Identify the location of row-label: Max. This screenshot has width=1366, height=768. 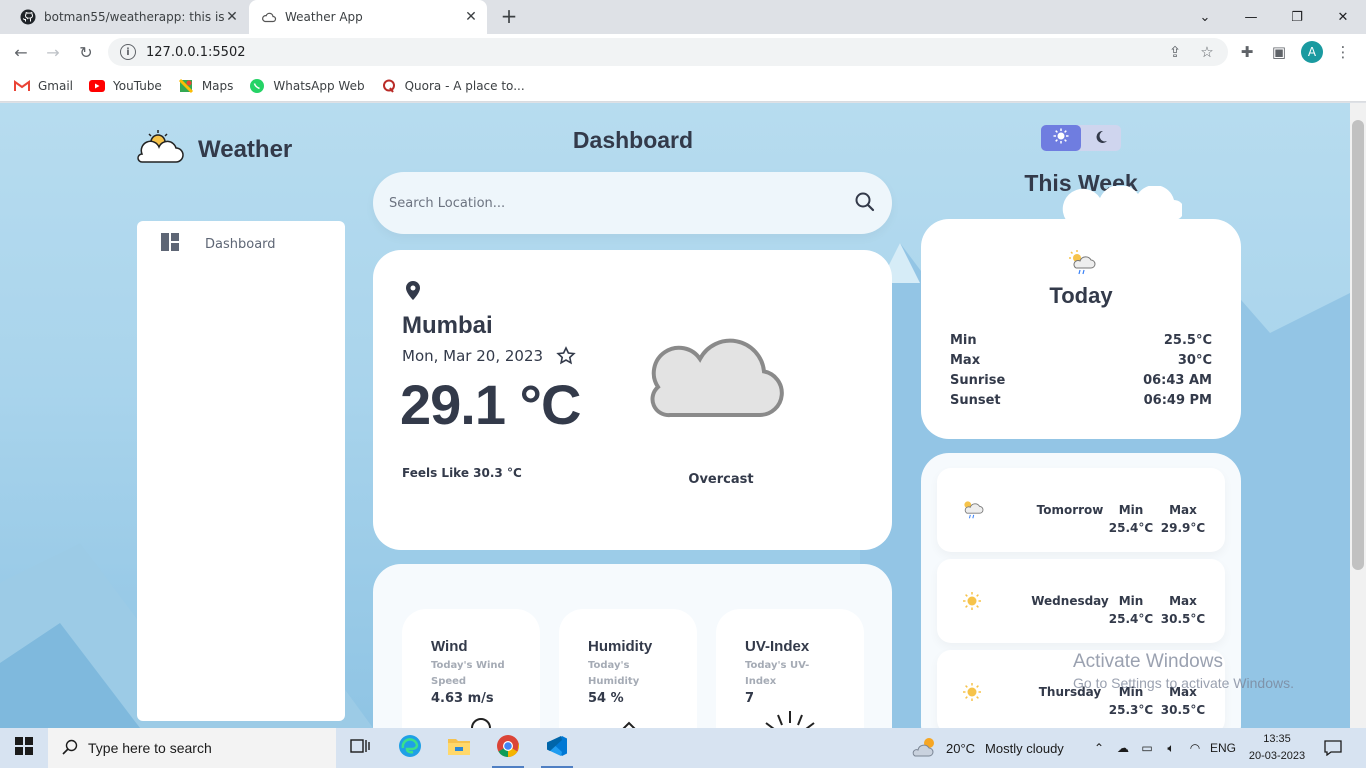
(965, 360).